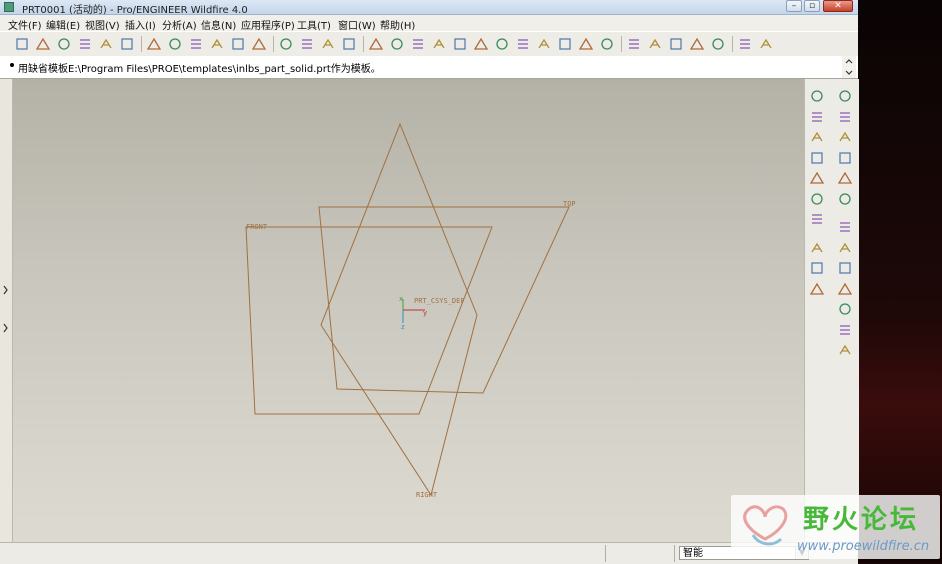  Describe the element at coordinates (523, 44) in the screenshot. I see `layers-icon` at that location.